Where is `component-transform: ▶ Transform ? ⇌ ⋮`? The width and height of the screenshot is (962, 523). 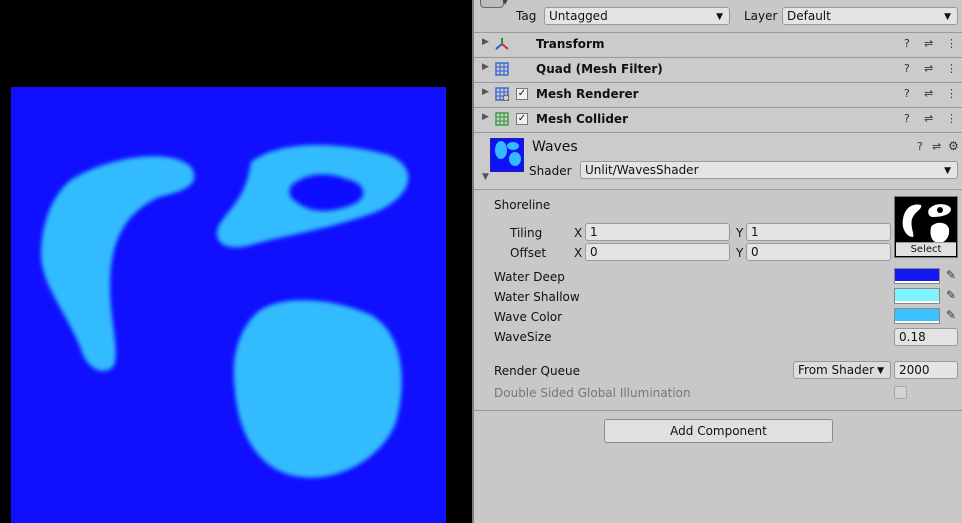 component-transform: ▶ Transform ? ⇌ ⋮ is located at coordinates (718, 44).